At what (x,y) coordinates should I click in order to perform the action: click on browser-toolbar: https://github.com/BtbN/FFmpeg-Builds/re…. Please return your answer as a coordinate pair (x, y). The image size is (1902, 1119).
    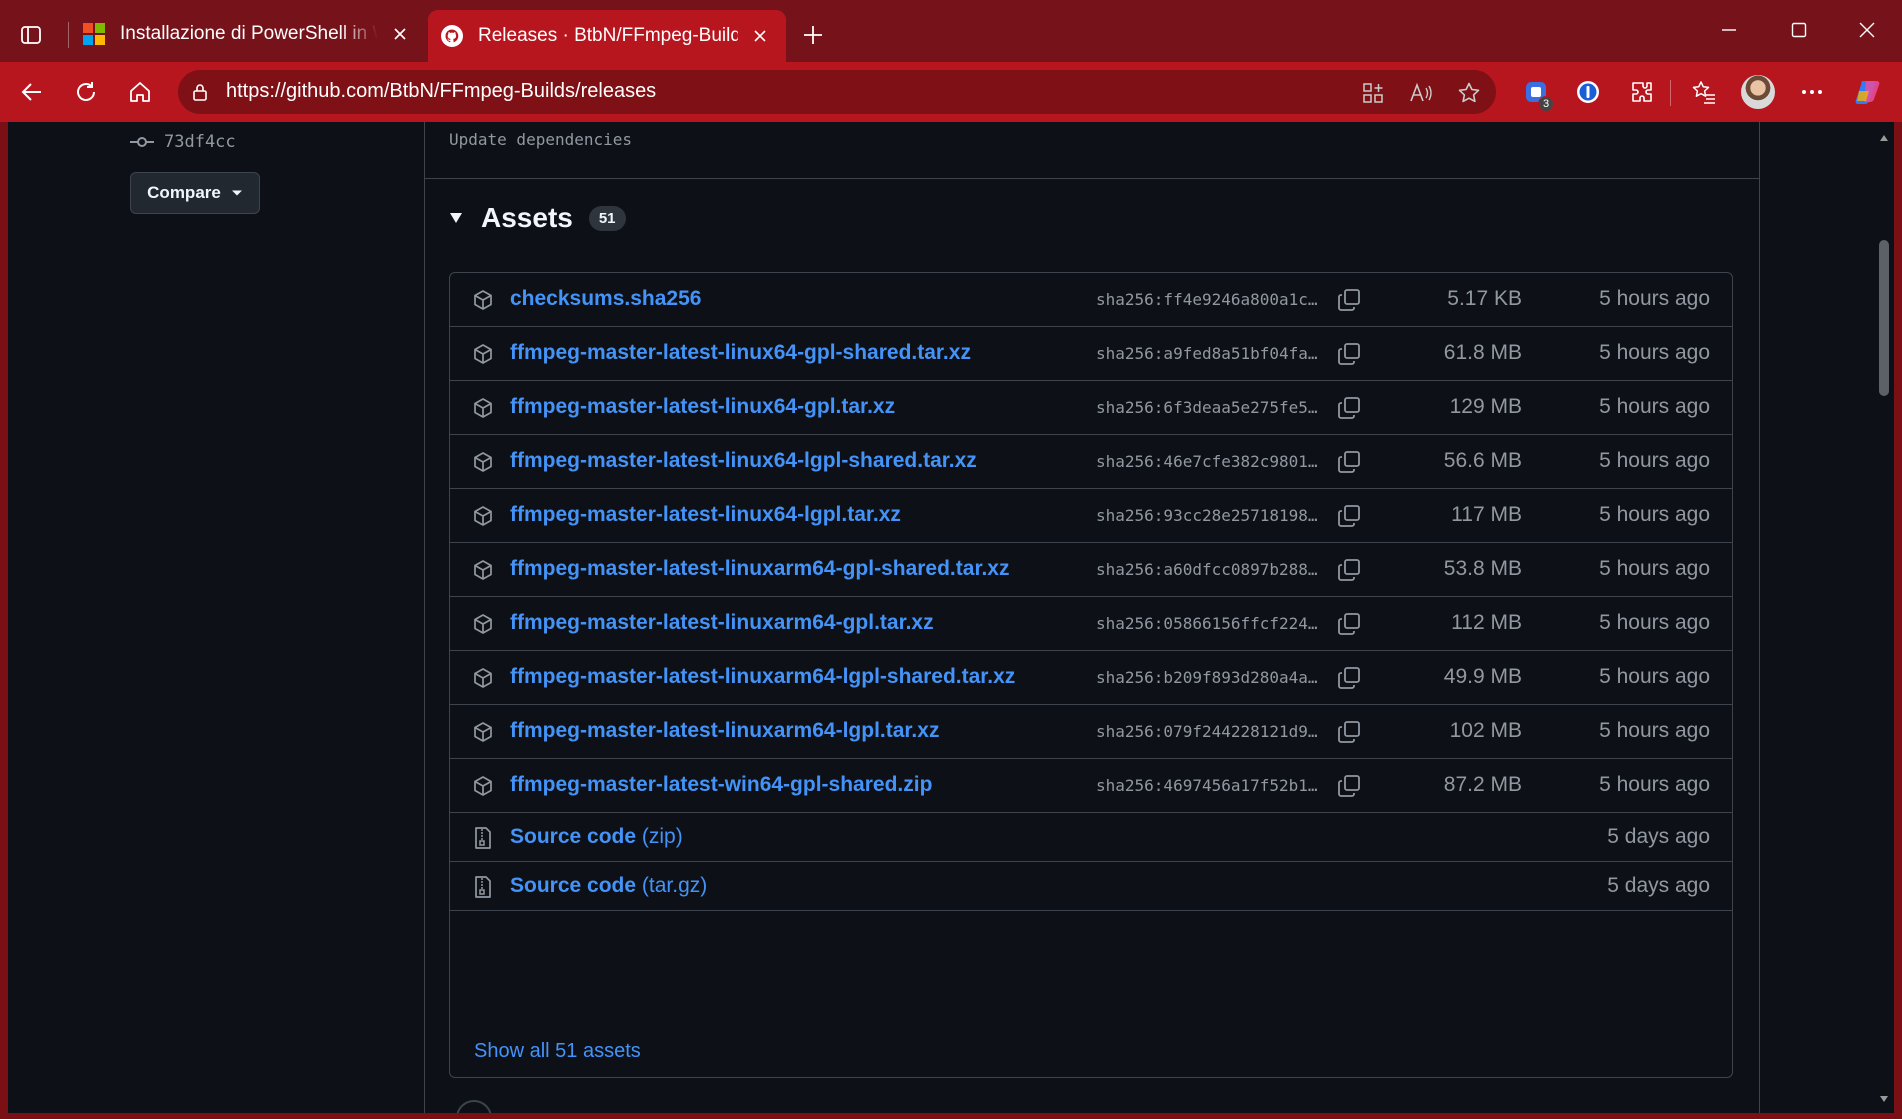
    Looking at the image, I should click on (951, 92).